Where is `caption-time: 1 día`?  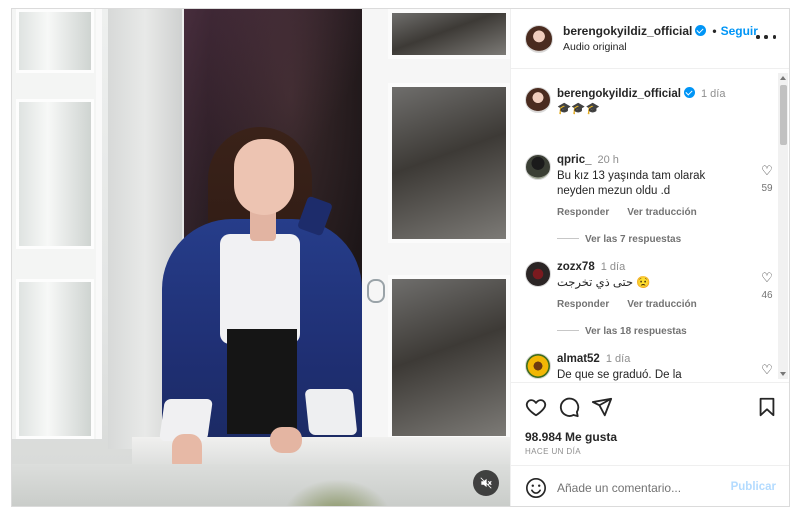 caption-time: 1 día is located at coordinates (713, 94).